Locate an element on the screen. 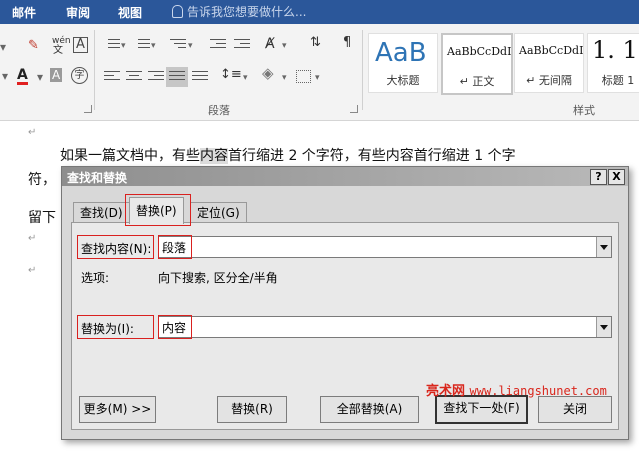  replace-all-button: 全部替换(A) is located at coordinates (369, 409).